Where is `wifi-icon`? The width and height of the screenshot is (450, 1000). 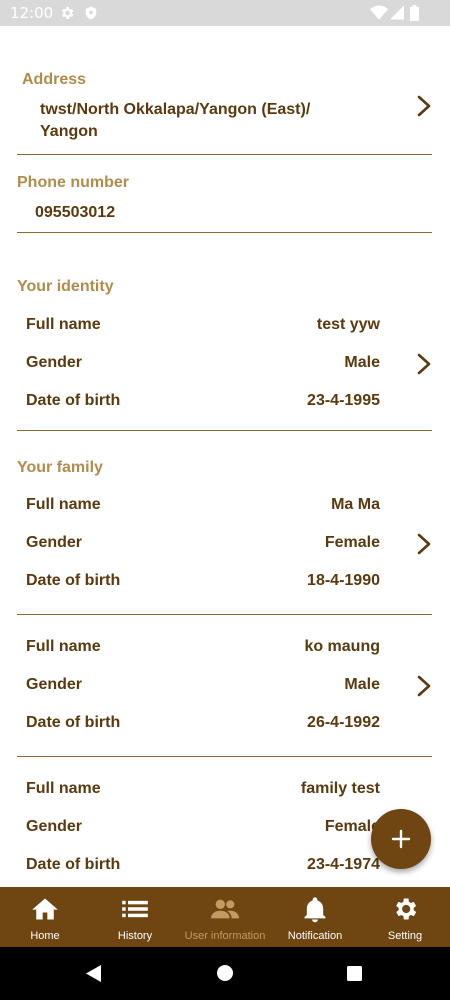
wifi-icon is located at coordinates (379, 12).